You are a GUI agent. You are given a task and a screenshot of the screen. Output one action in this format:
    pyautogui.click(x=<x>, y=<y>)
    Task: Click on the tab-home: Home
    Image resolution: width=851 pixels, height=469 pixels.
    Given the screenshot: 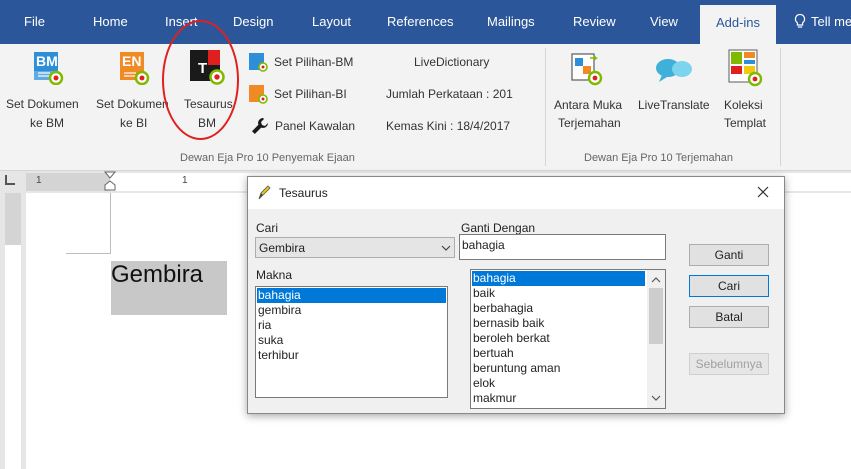 What is the action you would take?
    pyautogui.click(x=110, y=21)
    